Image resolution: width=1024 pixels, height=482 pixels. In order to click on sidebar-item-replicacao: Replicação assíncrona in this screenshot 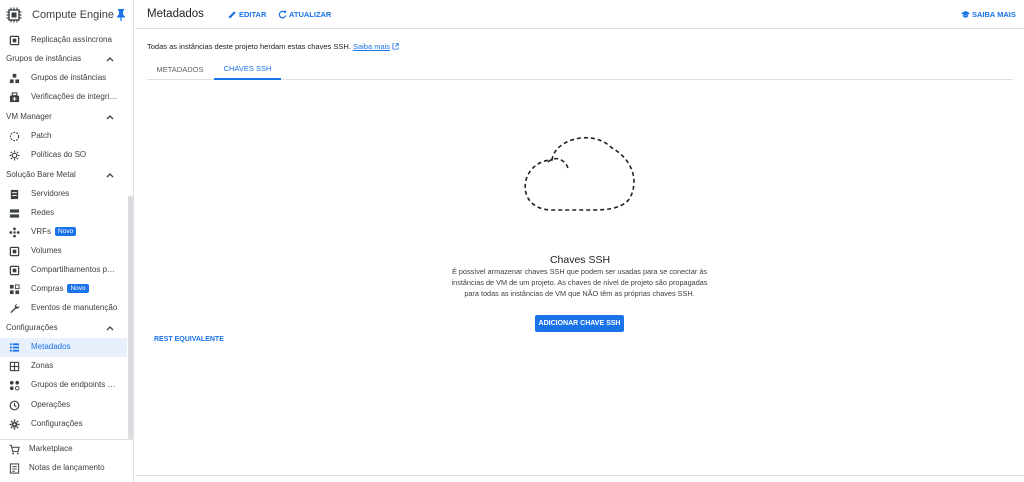, I will do `click(63, 40)`.